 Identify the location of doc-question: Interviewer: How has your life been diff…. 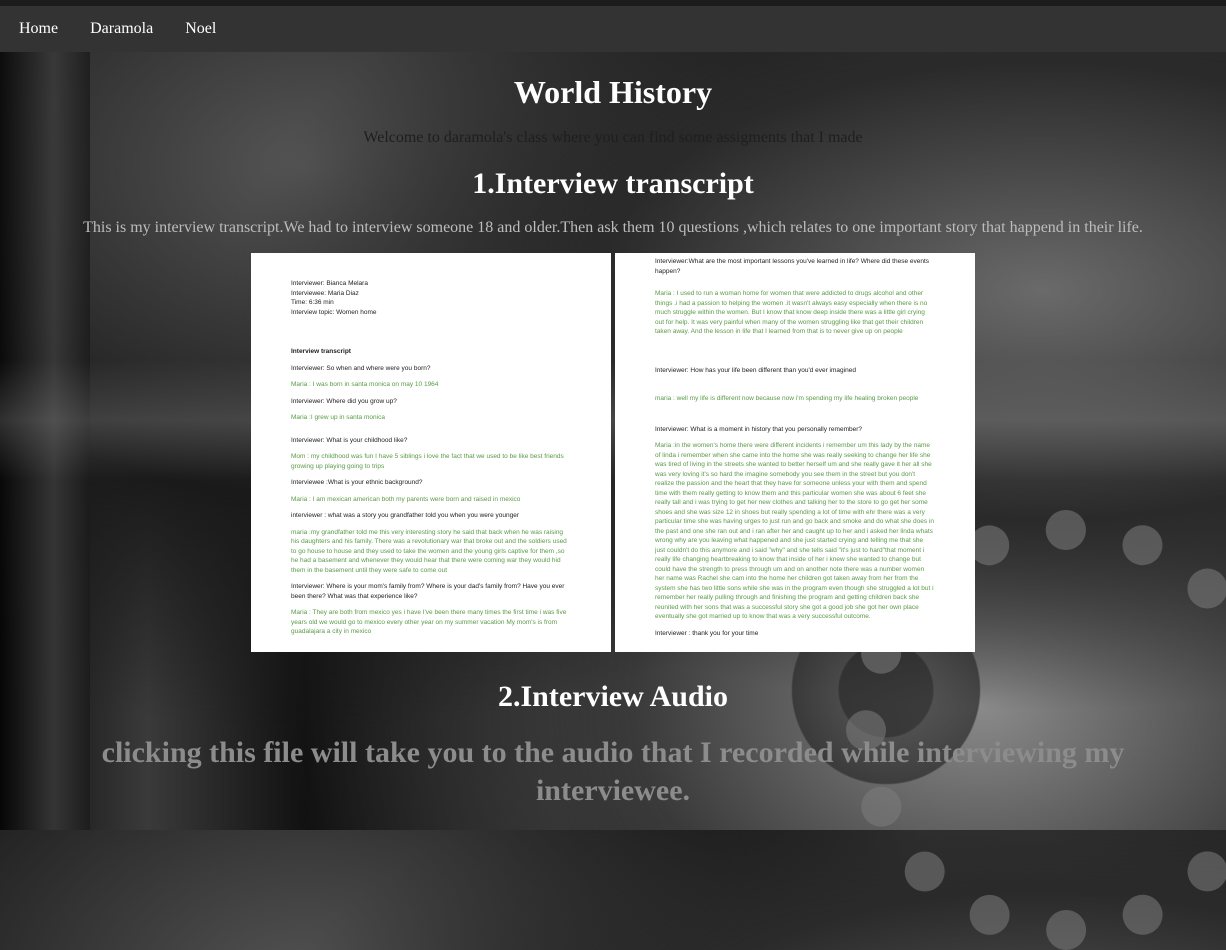
(755, 370).